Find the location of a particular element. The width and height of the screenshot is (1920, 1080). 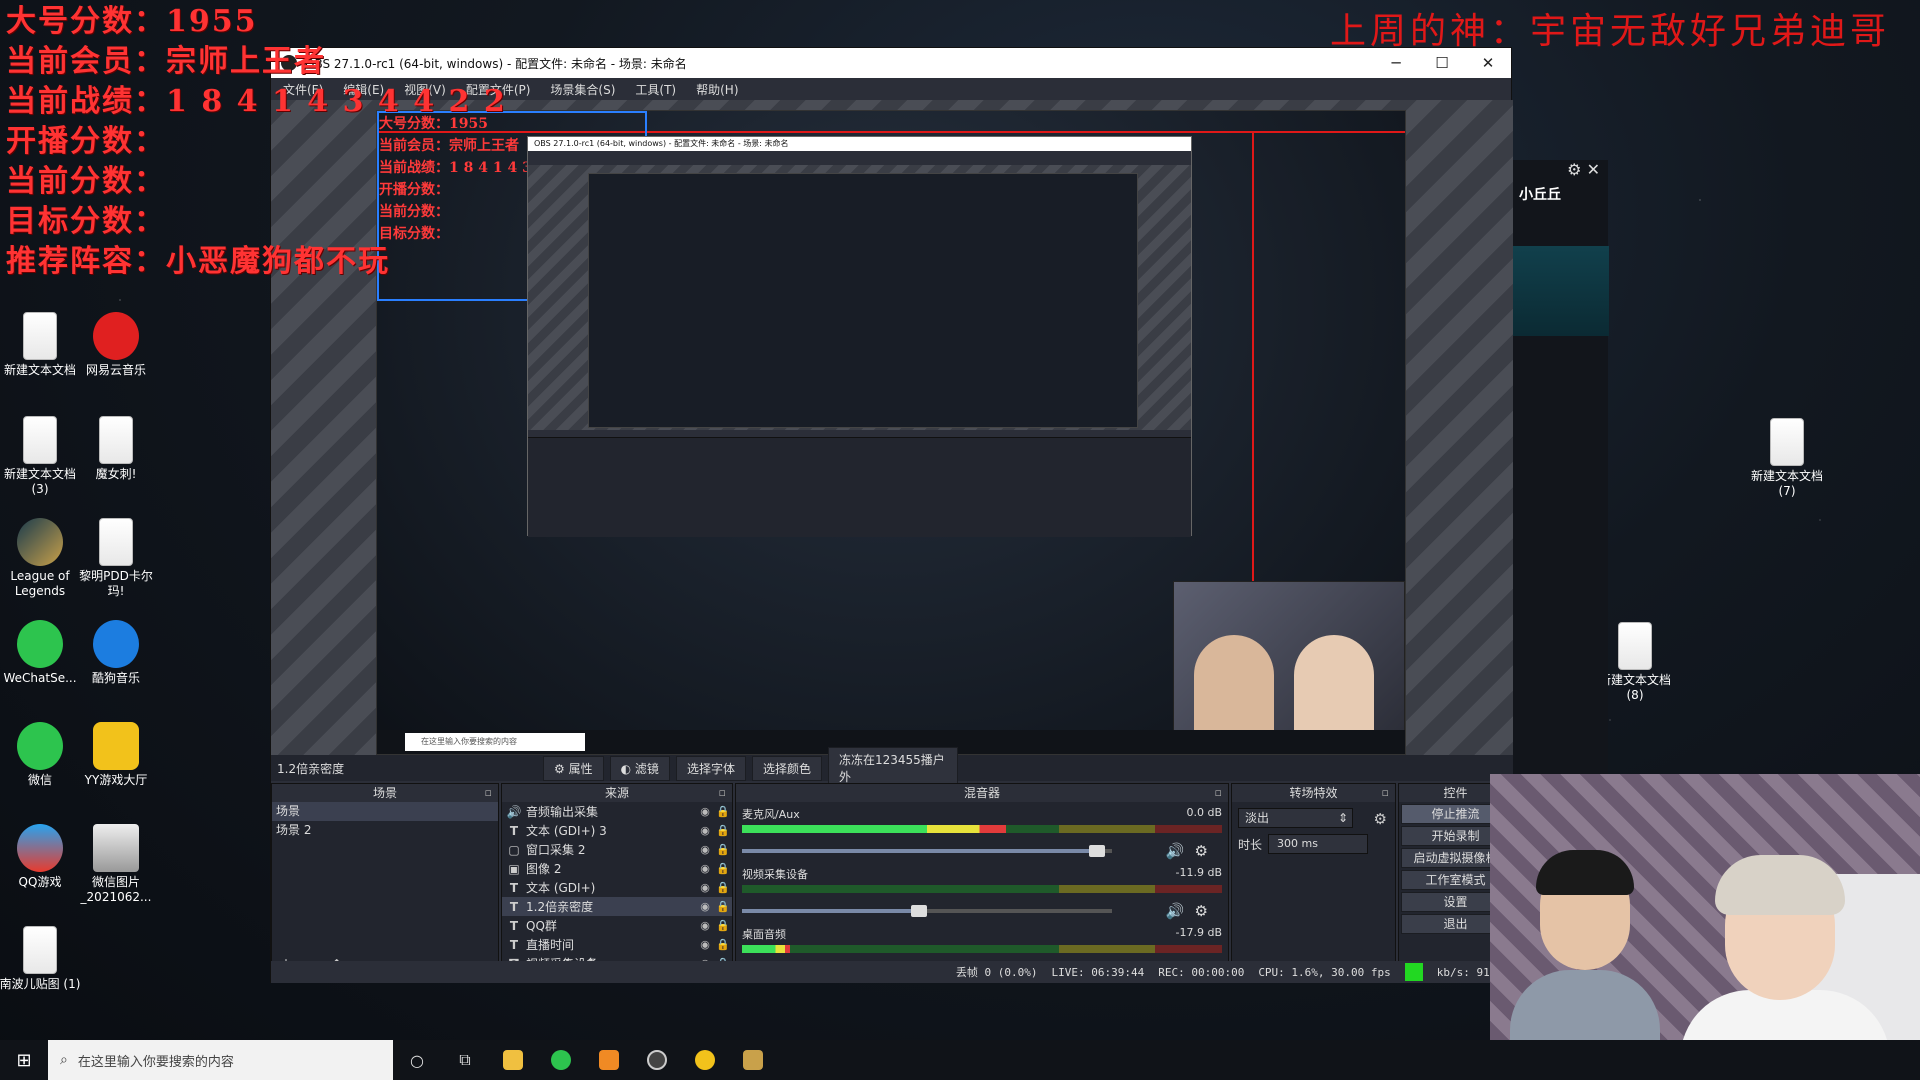

nested-obs-capture is located at coordinates (863, 300).